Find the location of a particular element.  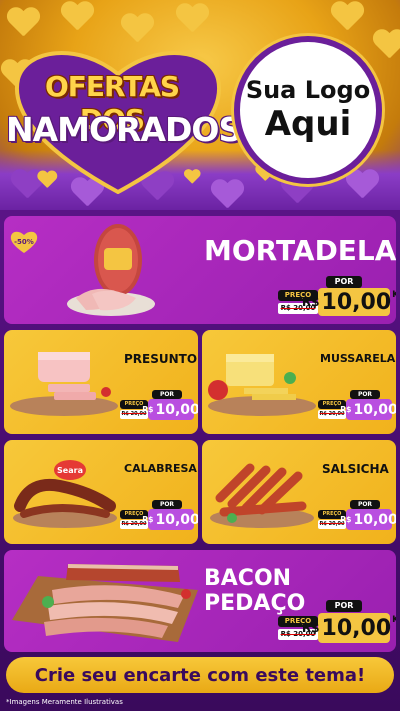

product-name: BACON PEDAÇO is located at coordinates (255, 591).